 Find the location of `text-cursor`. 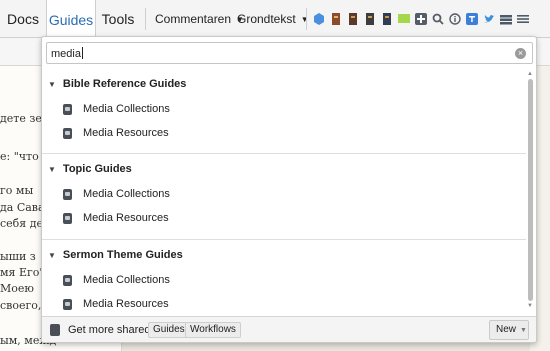

text-cursor is located at coordinates (82, 53).